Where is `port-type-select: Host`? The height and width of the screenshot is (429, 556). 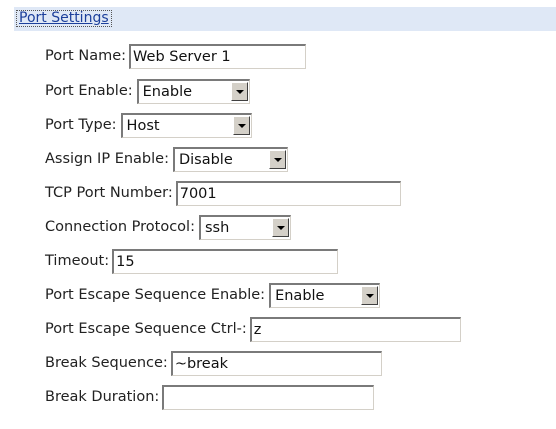
port-type-select: Host is located at coordinates (186, 125).